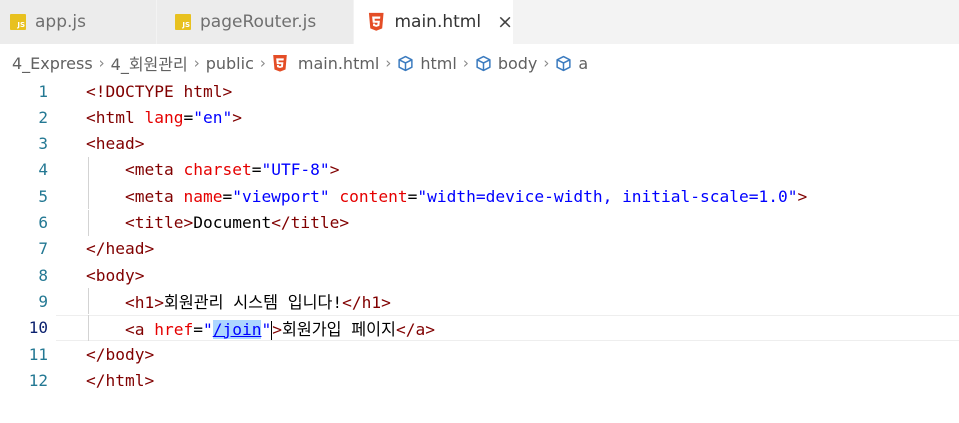 This screenshot has width=959, height=423. I want to click on breadcrumb-label: a, so click(583, 63).